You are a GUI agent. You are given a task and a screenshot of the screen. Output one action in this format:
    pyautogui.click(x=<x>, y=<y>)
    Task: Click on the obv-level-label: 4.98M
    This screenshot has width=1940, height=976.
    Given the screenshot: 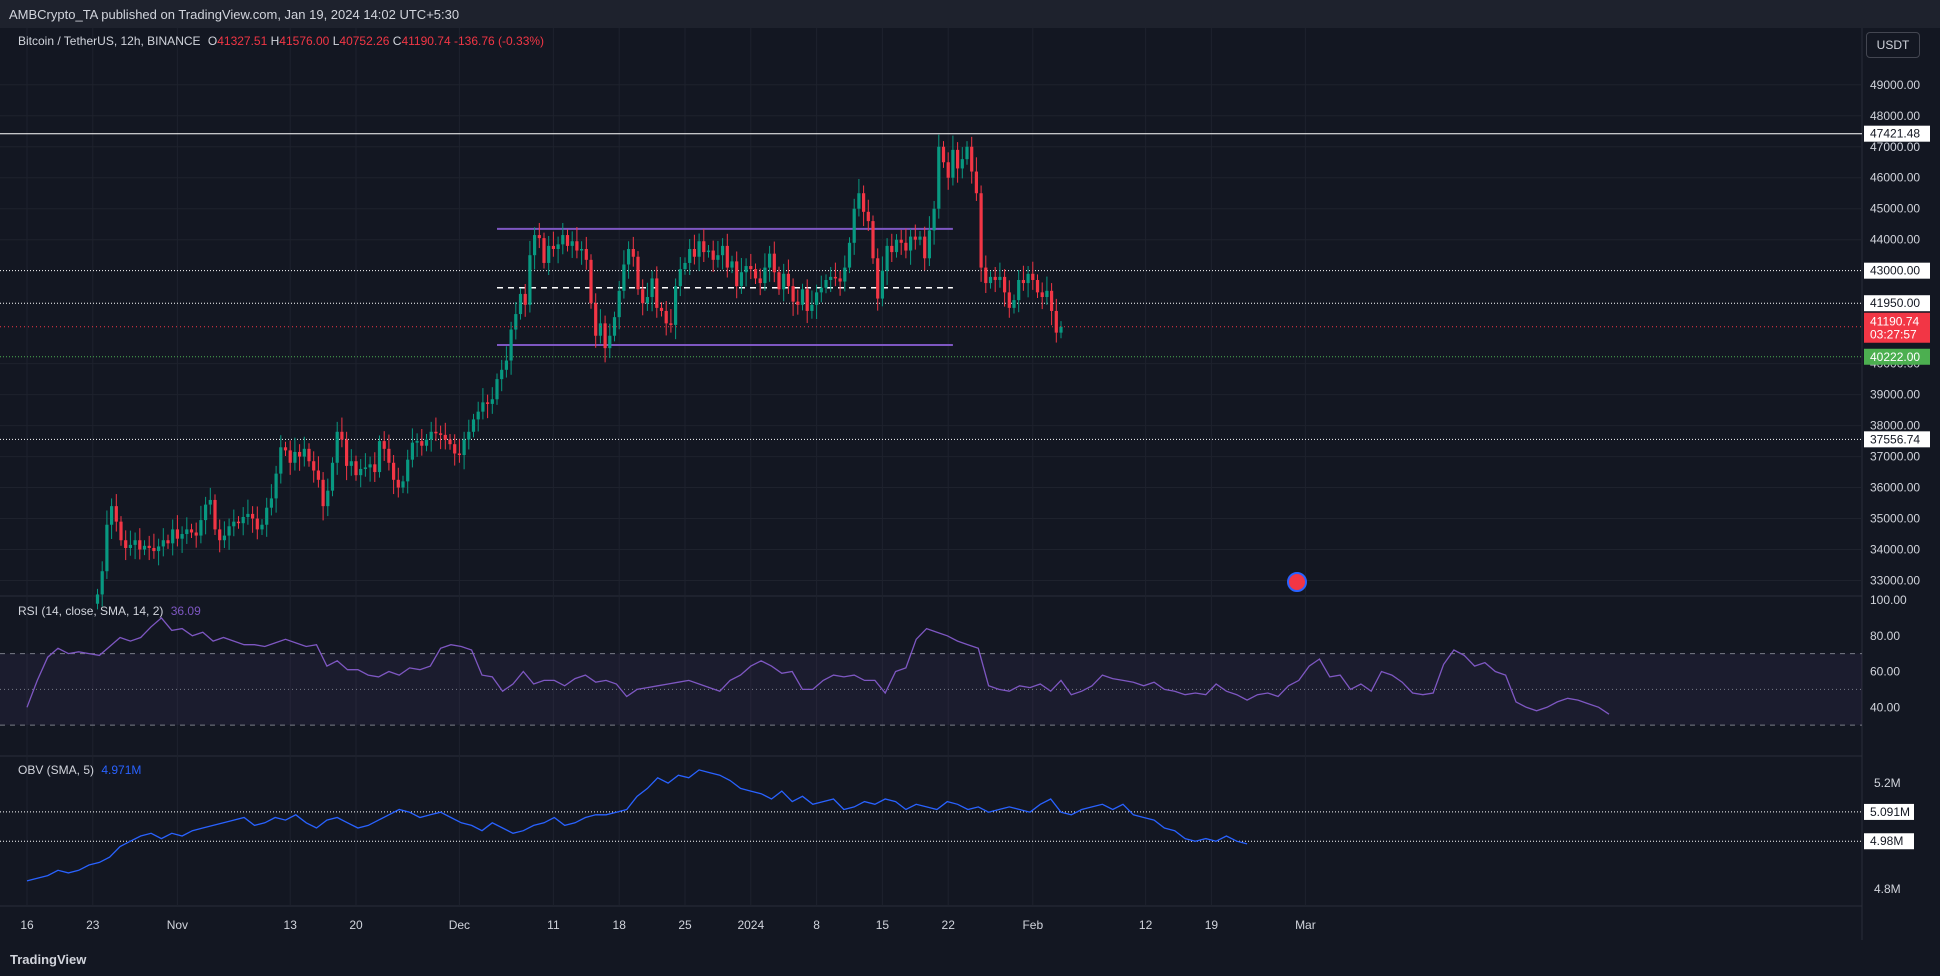 What is the action you would take?
    pyautogui.click(x=1886, y=841)
    